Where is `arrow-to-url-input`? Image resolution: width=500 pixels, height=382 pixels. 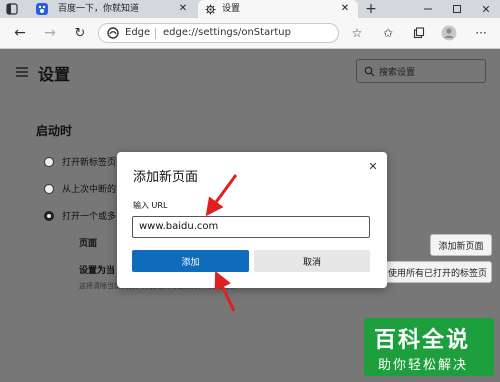 arrow-to-url-input is located at coordinates (221, 195).